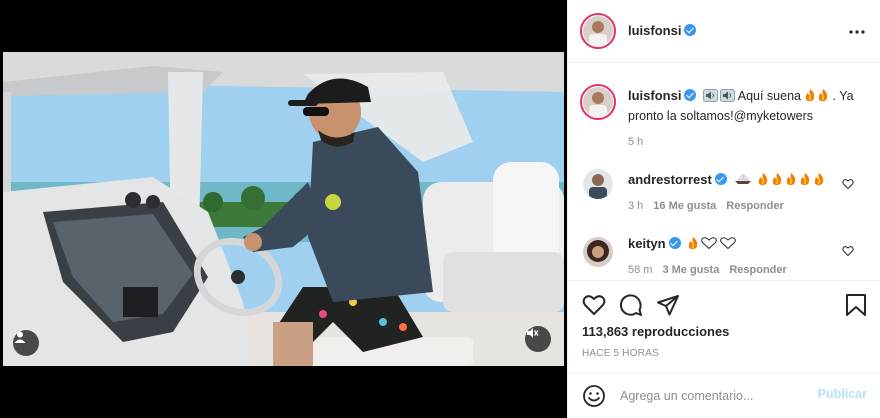  I want to click on caption-text: Aquí suena, so click(769, 96).